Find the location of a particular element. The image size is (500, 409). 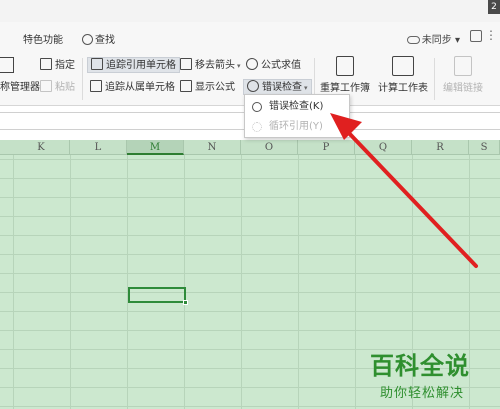

link-icon is located at coordinates (463, 66).